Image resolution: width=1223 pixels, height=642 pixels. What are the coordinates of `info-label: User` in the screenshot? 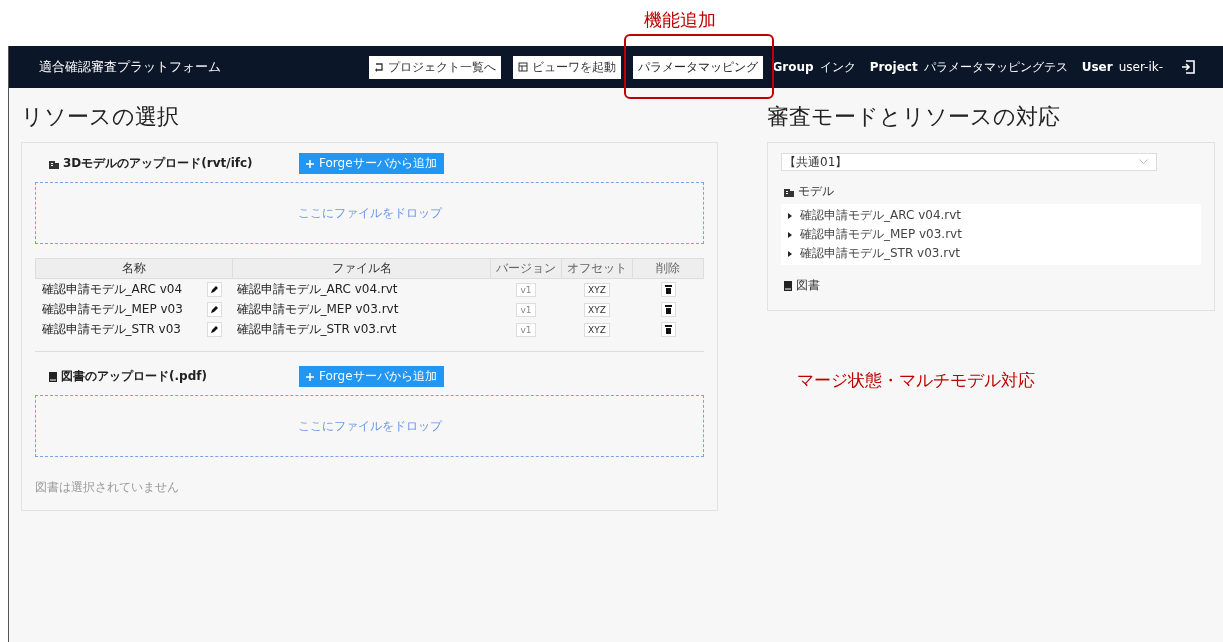 It's located at (1097, 67).